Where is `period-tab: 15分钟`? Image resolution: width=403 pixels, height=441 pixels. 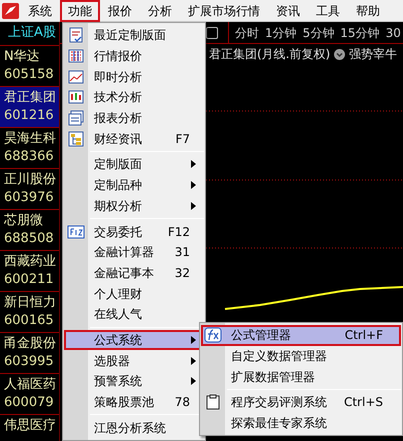
period-tab: 15分钟 is located at coordinates (360, 33).